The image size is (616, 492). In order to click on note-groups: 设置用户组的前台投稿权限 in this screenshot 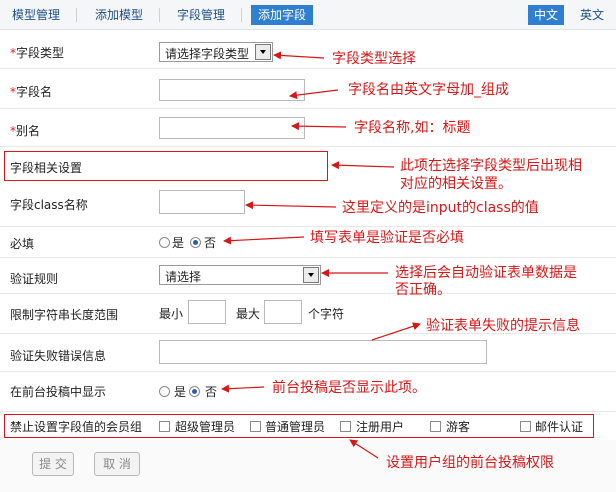, I will do `click(470, 463)`.